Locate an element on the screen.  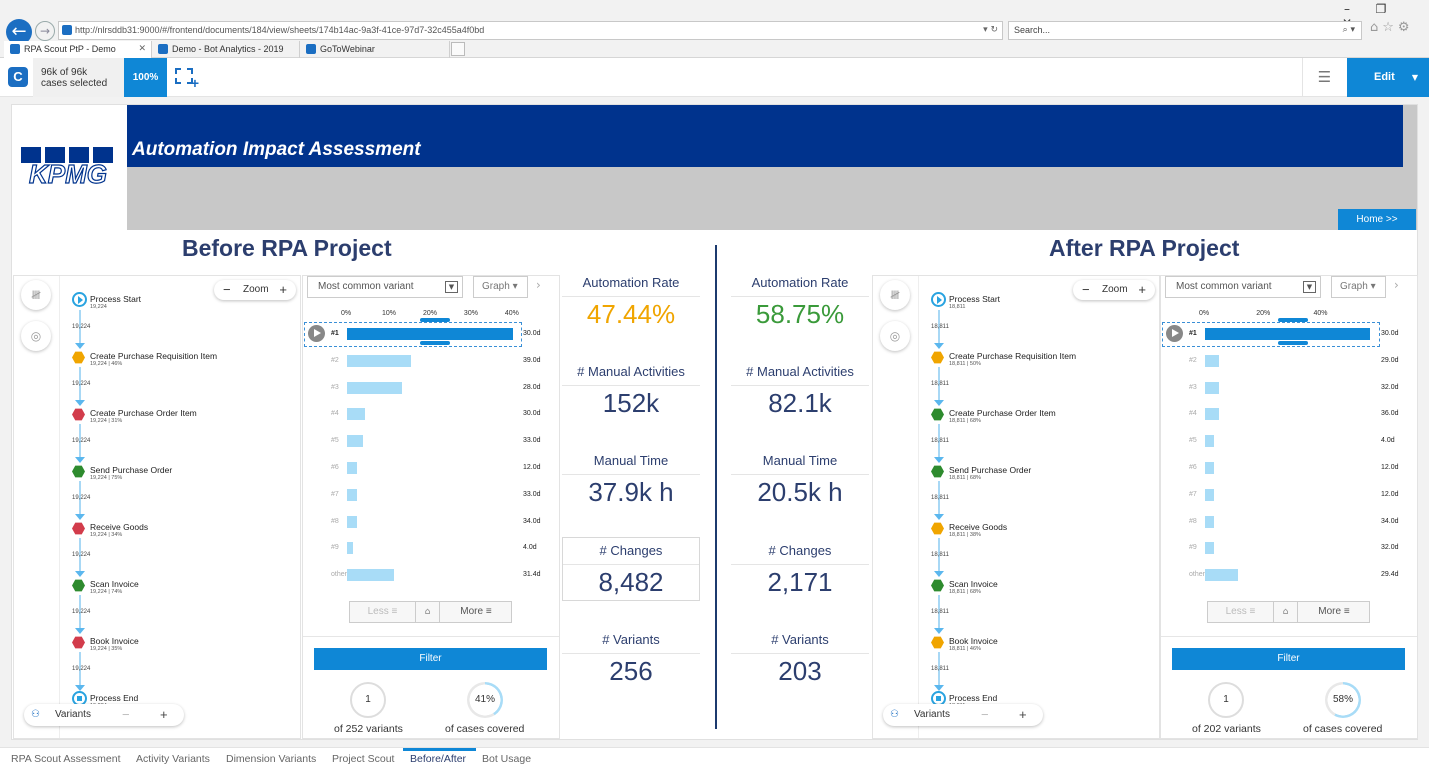
kpi-card: Automation Rate 58.75% is located at coordinates (800, 302).